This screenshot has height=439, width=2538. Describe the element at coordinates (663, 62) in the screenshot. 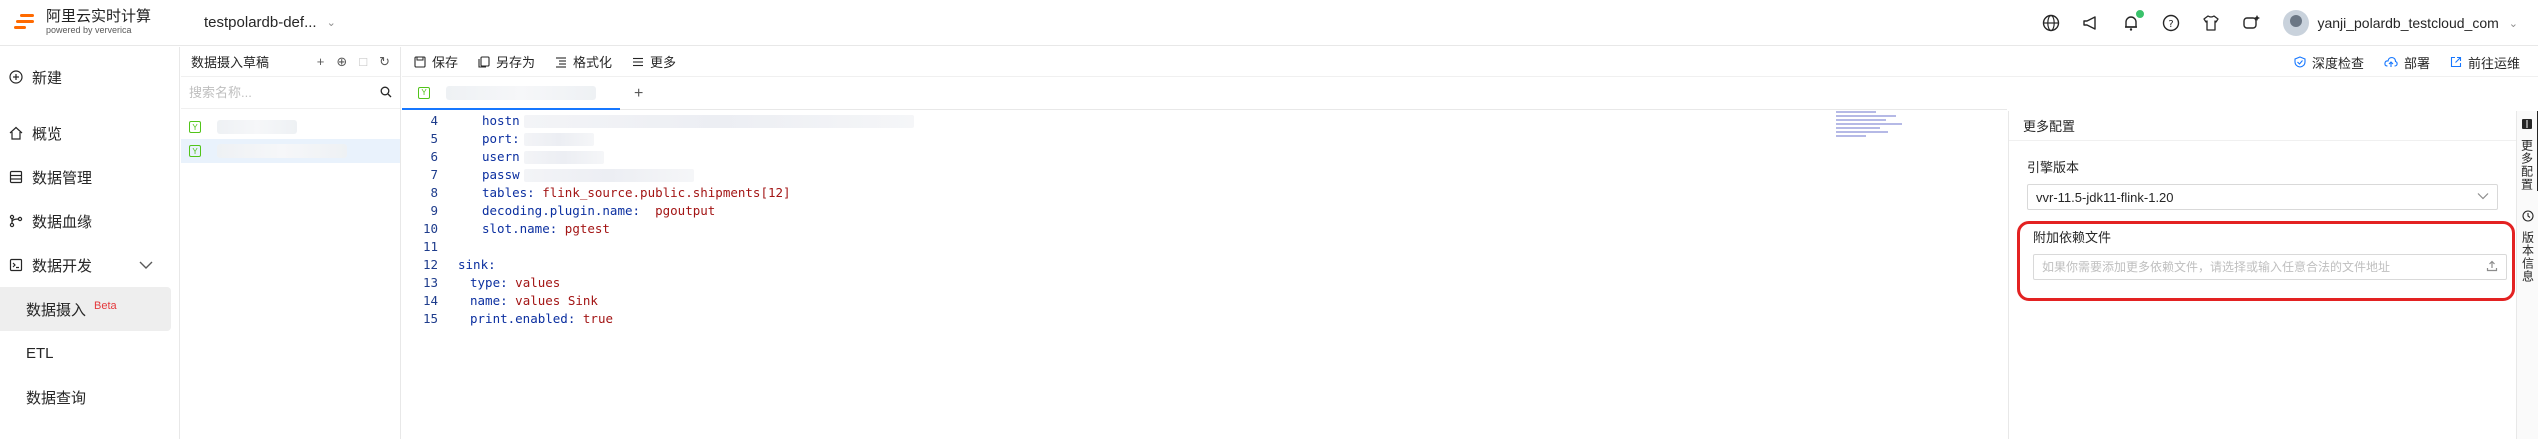

I see `more-label: 更多` at that location.